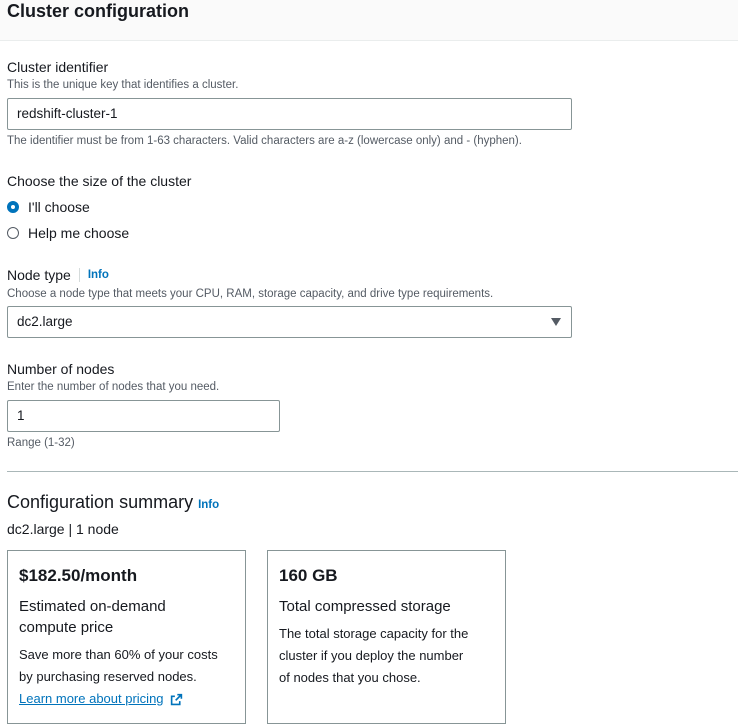 Image resolution: width=738 pixels, height=725 pixels. I want to click on node-type-select: dc2.large, so click(289, 322).